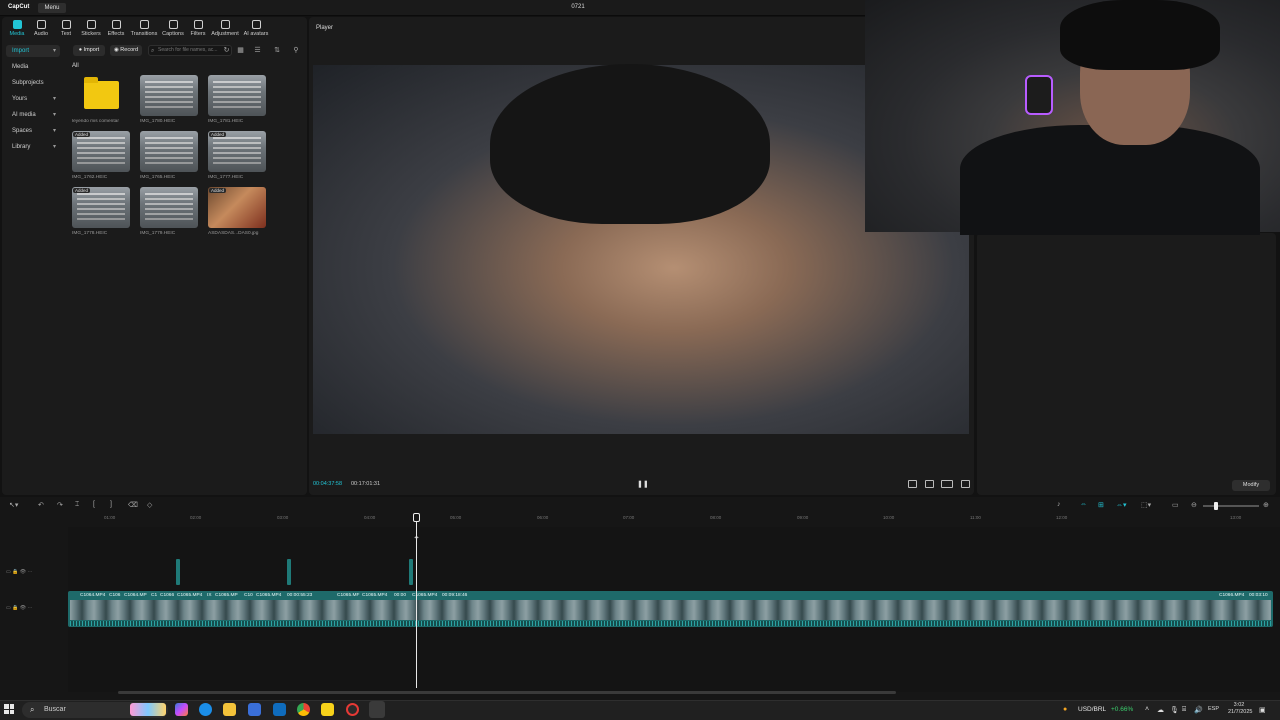 The width and height of the screenshot is (1280, 720). Describe the element at coordinates (169, 99) in the screenshot. I see `media-item: IMG_1780.HEIC` at that location.